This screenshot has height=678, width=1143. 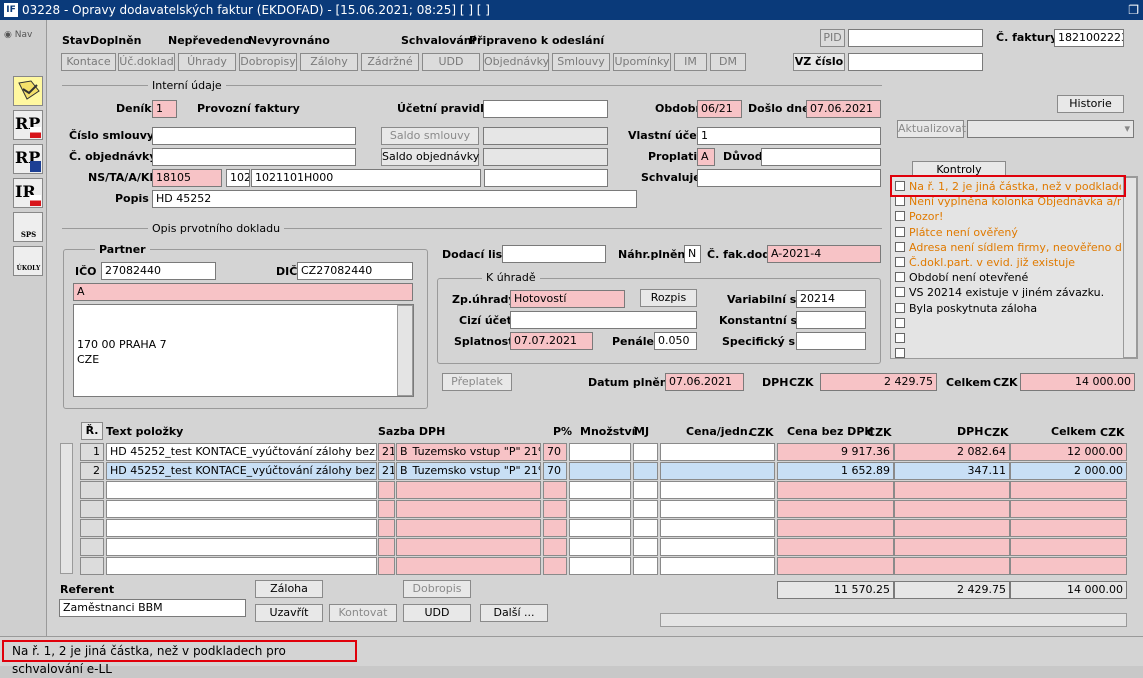 I want to click on denik-field: 1, so click(x=164, y=109).